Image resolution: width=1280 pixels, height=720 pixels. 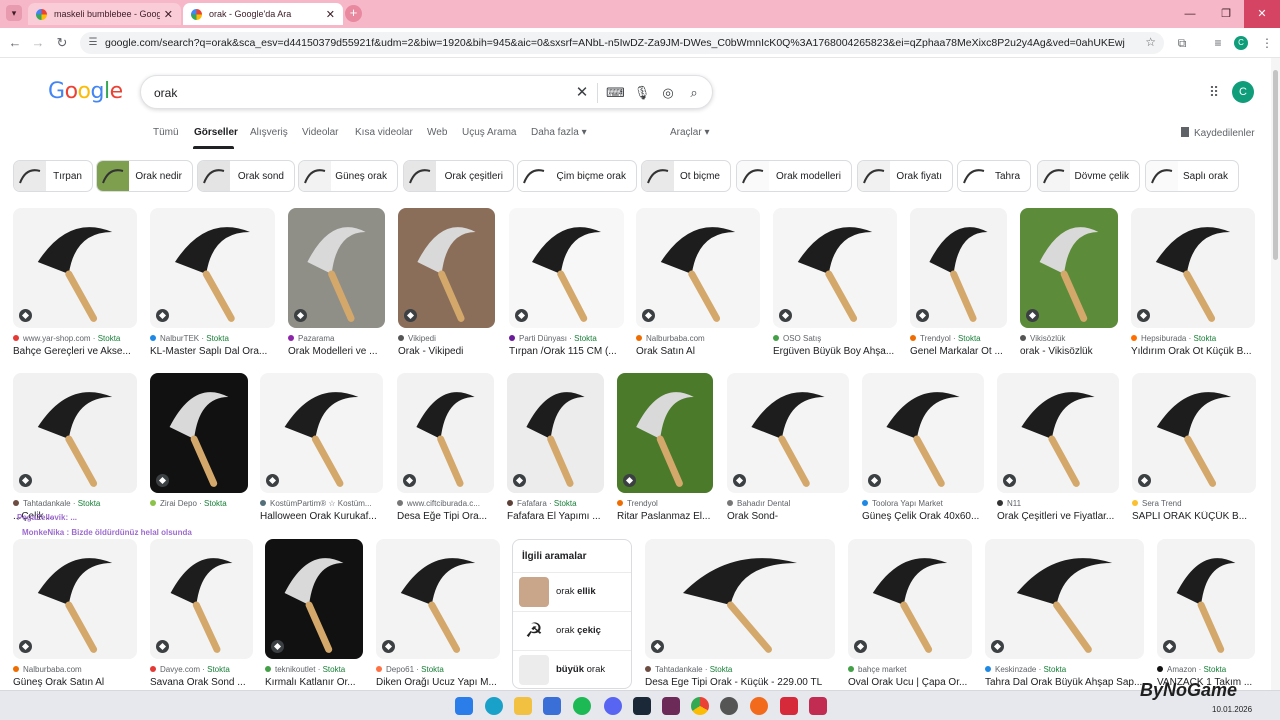 I want to click on page-scrollbar, so click(x=1275, y=374).